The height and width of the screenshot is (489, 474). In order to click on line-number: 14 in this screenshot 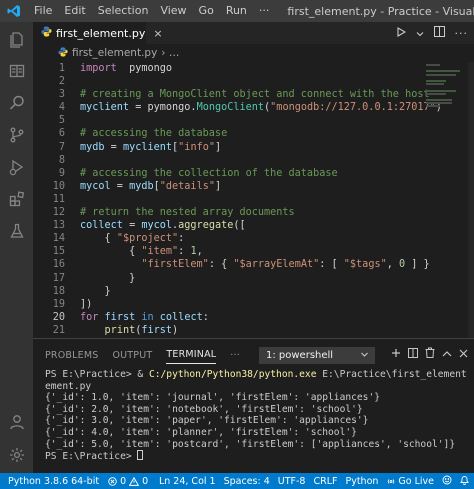, I will do `click(58, 239)`.